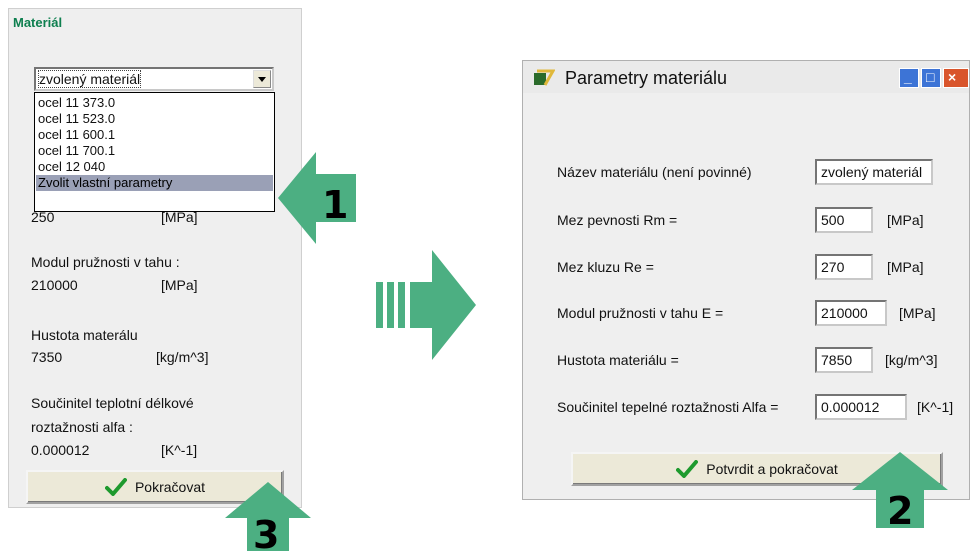  What do you see at coordinates (47, 357) in the screenshot?
I see `density-value: 7350` at bounding box center [47, 357].